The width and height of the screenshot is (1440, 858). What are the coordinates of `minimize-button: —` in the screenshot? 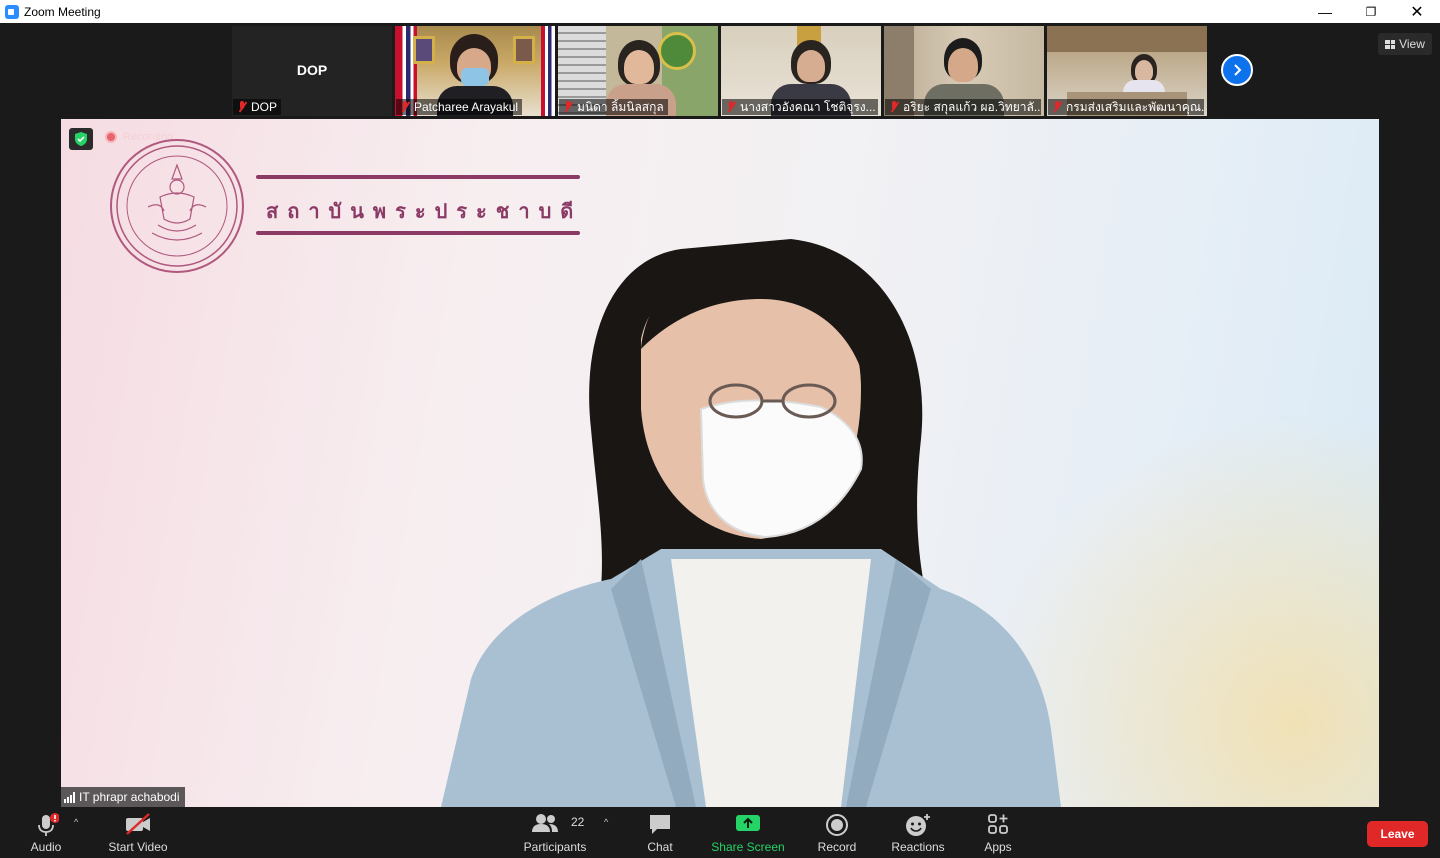 It's located at (1325, 11).